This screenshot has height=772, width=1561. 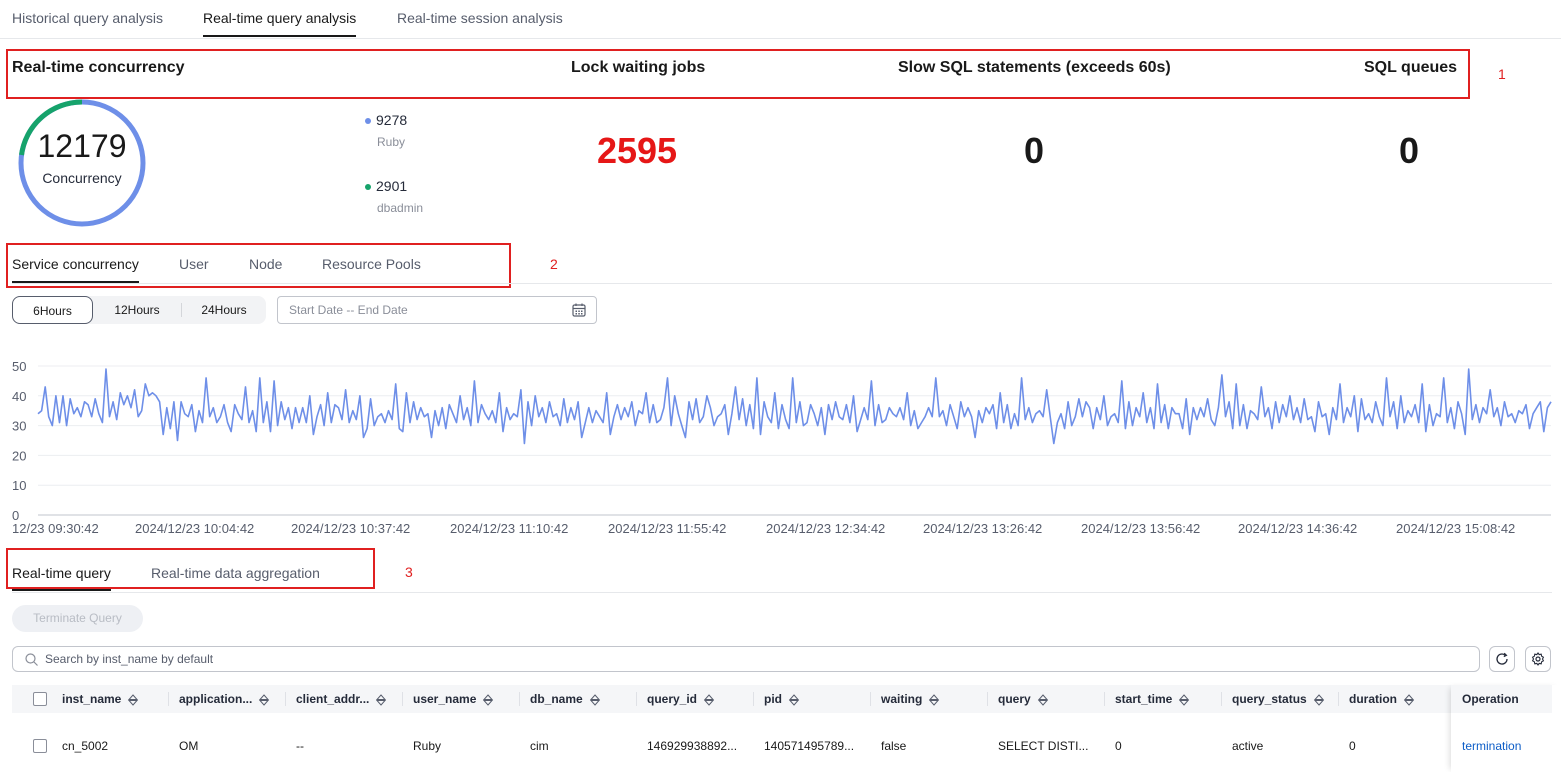 What do you see at coordinates (1411, 67) in the screenshot?
I see `sql-queues-title: SQL queues` at bounding box center [1411, 67].